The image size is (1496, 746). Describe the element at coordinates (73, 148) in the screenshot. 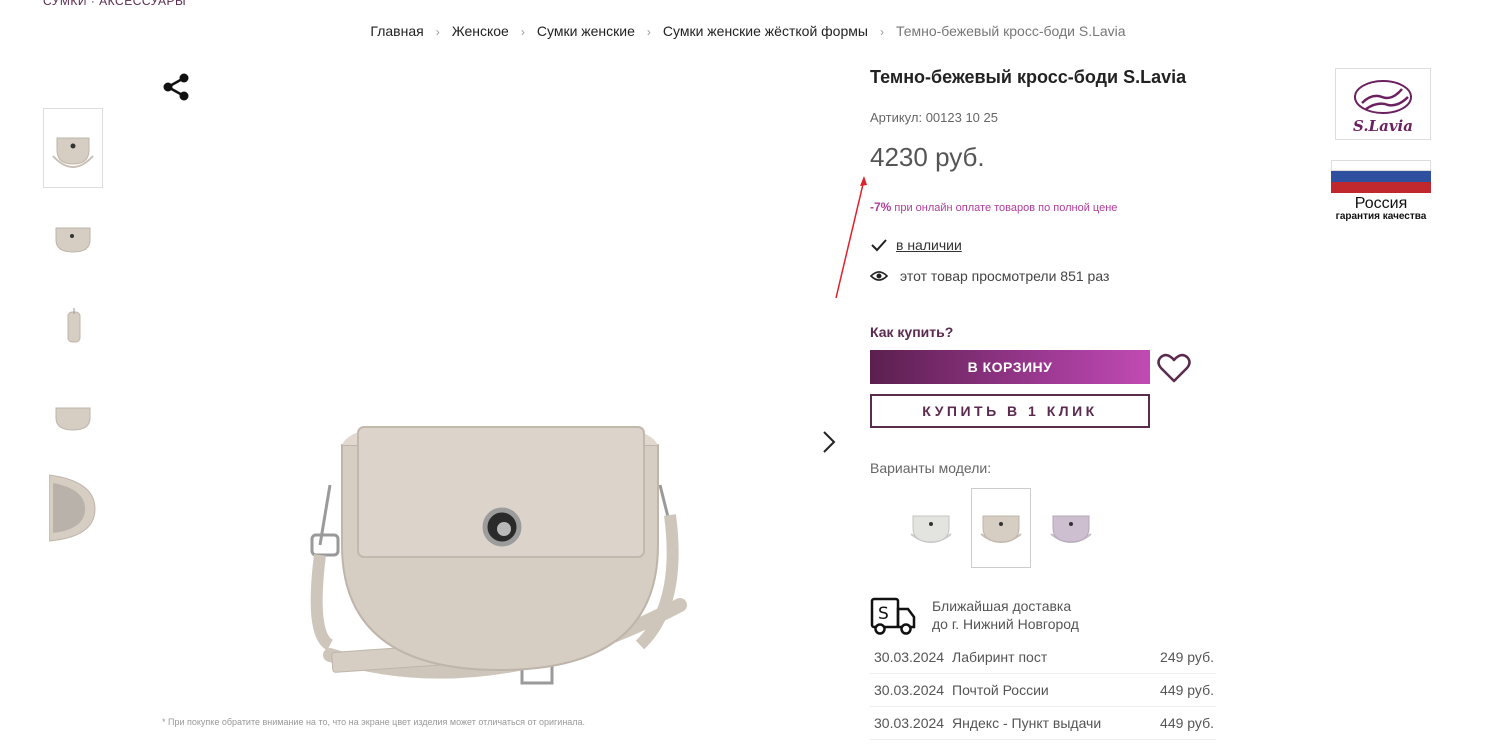

I see `thumbnail-front` at that location.